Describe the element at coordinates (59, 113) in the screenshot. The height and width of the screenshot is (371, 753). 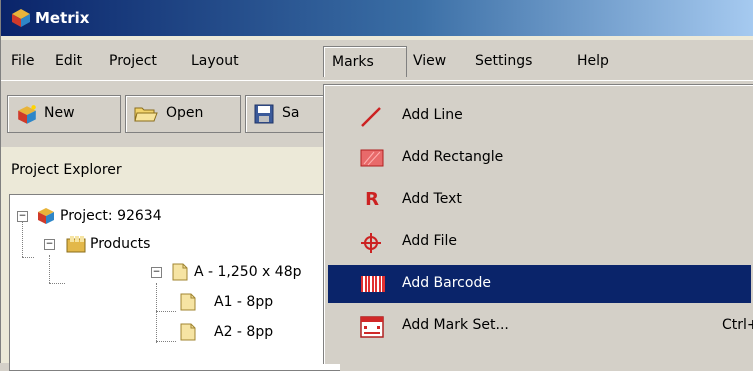
I see `new-button-label: New` at that location.